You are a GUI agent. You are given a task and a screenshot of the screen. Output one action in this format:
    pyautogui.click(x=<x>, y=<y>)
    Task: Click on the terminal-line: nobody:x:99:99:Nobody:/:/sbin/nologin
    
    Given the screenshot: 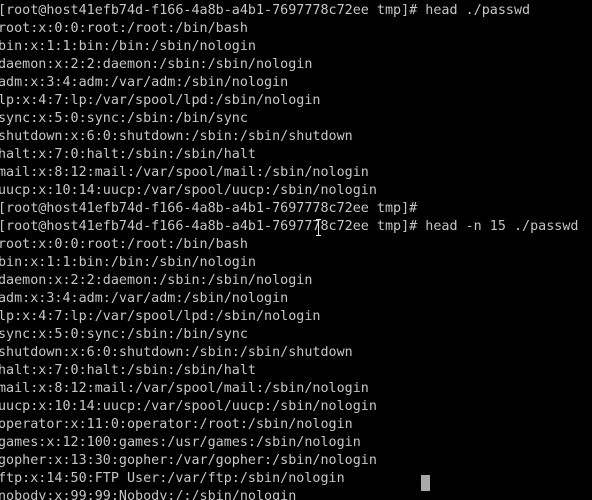 What is the action you would take?
    pyautogui.click(x=148, y=494)
    